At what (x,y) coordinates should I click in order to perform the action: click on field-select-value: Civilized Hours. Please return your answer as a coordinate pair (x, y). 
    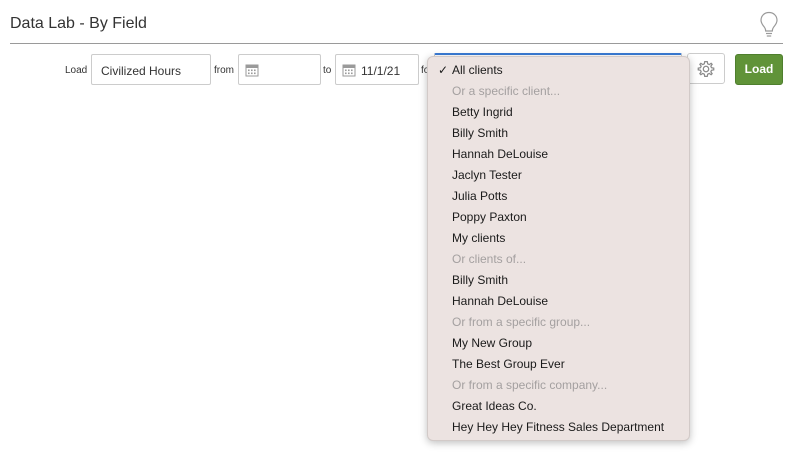
    Looking at the image, I should click on (141, 71).